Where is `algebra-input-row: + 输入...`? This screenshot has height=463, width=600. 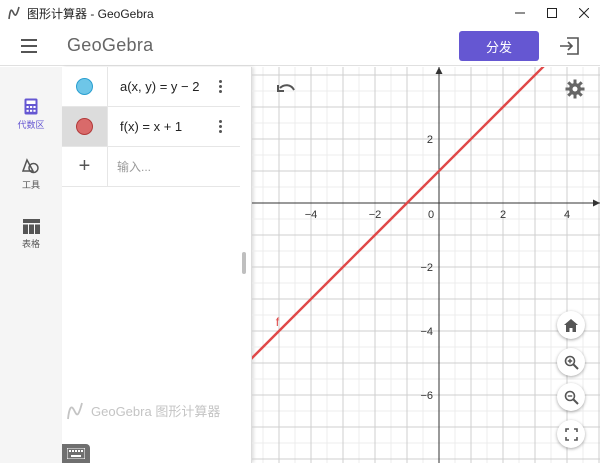 algebra-input-row: + 输入... is located at coordinates (151, 167).